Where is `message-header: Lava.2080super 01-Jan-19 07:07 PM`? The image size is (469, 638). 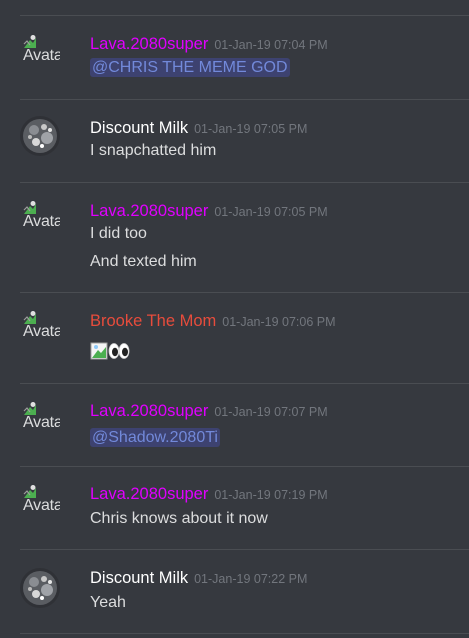
message-header: Lava.2080super 01-Jan-19 07:07 PM is located at coordinates (209, 411).